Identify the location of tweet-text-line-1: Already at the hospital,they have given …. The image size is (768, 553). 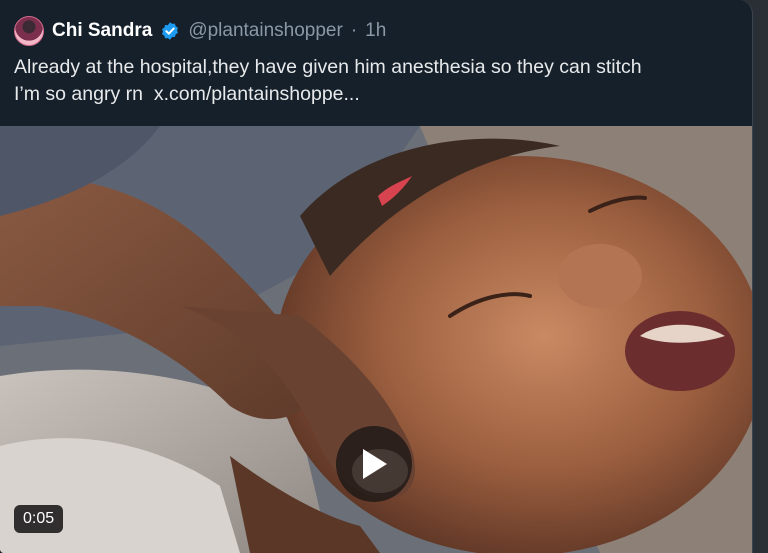
(328, 67).